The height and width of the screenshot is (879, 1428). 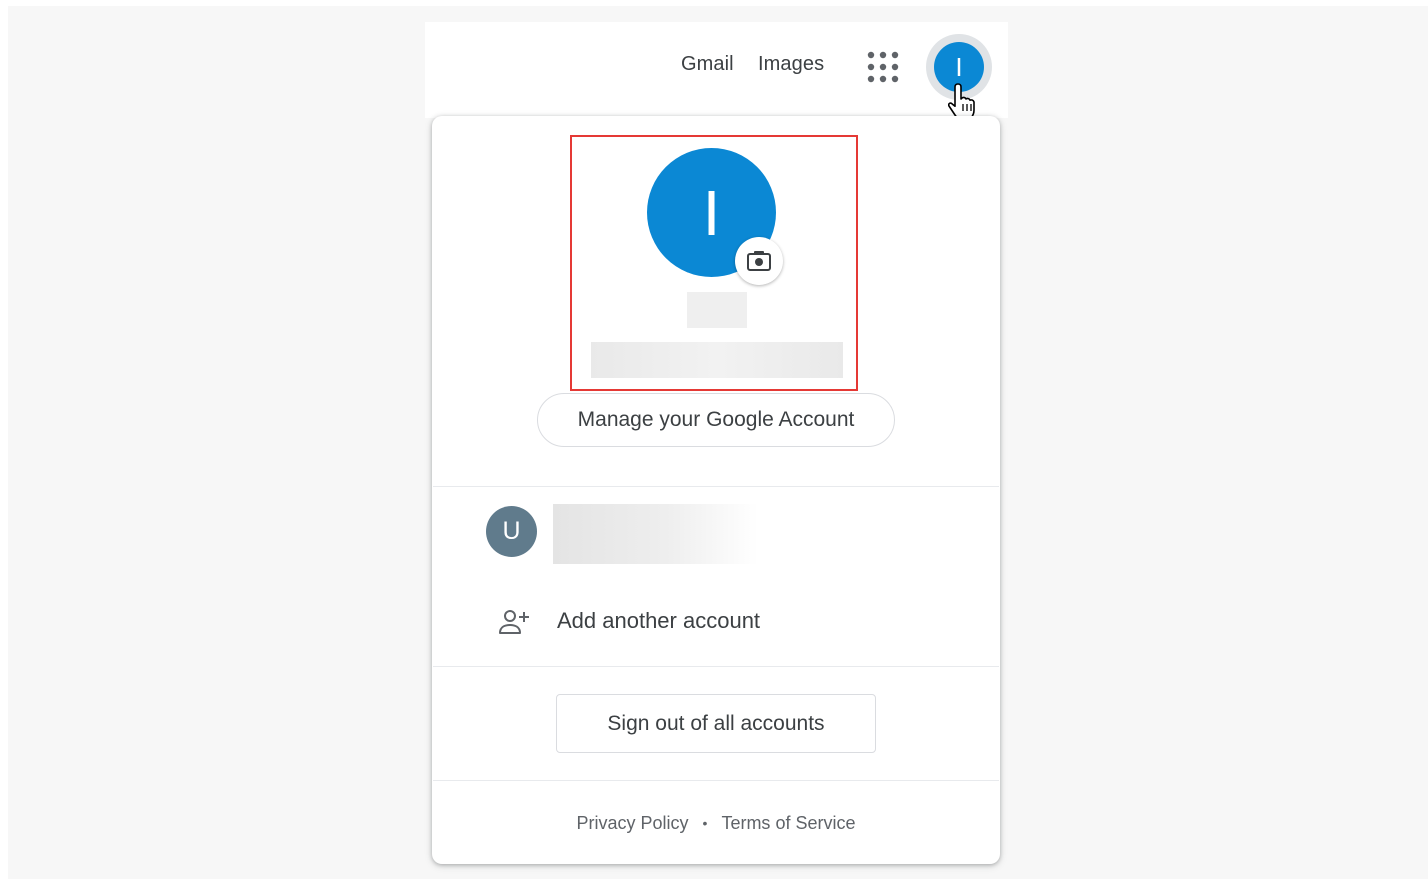 What do you see at coordinates (716, 420) in the screenshot?
I see `manage-account-button: Manage your Google Account` at bounding box center [716, 420].